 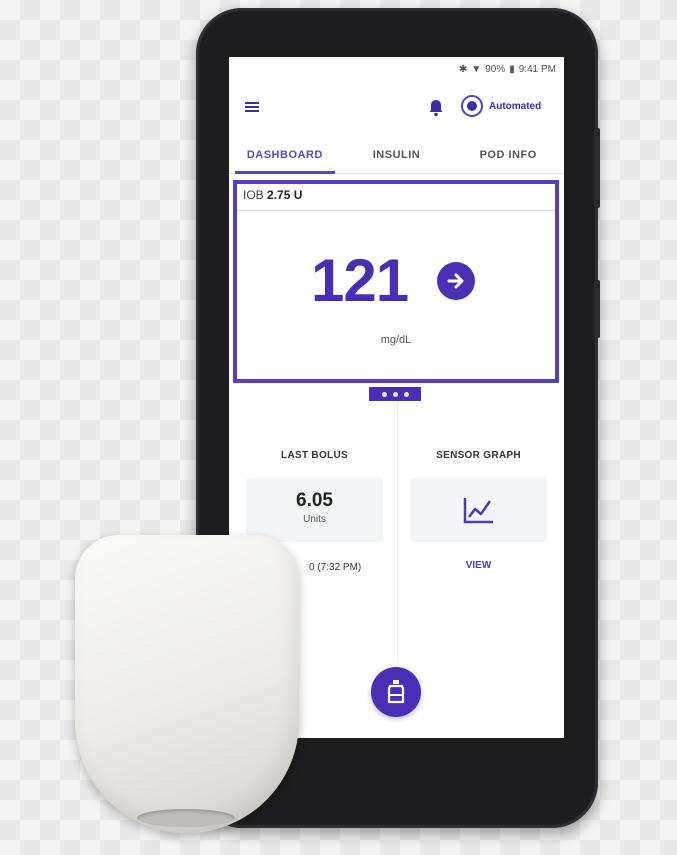 What do you see at coordinates (253, 195) in the screenshot?
I see `iob-label: IOB` at bounding box center [253, 195].